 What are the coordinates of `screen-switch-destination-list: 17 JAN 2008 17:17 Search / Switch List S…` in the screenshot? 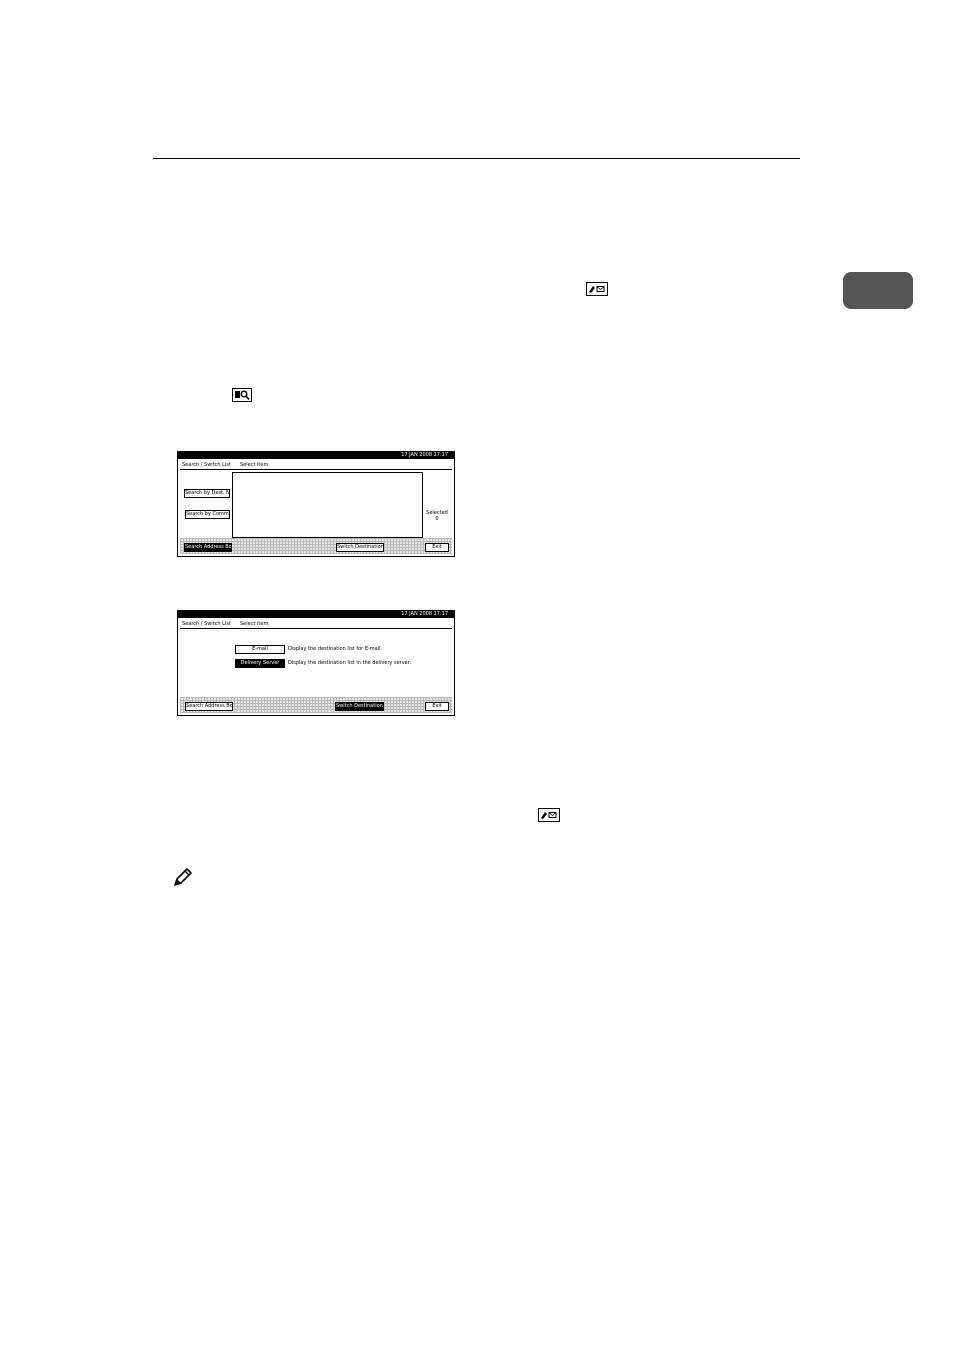 It's located at (316, 663).